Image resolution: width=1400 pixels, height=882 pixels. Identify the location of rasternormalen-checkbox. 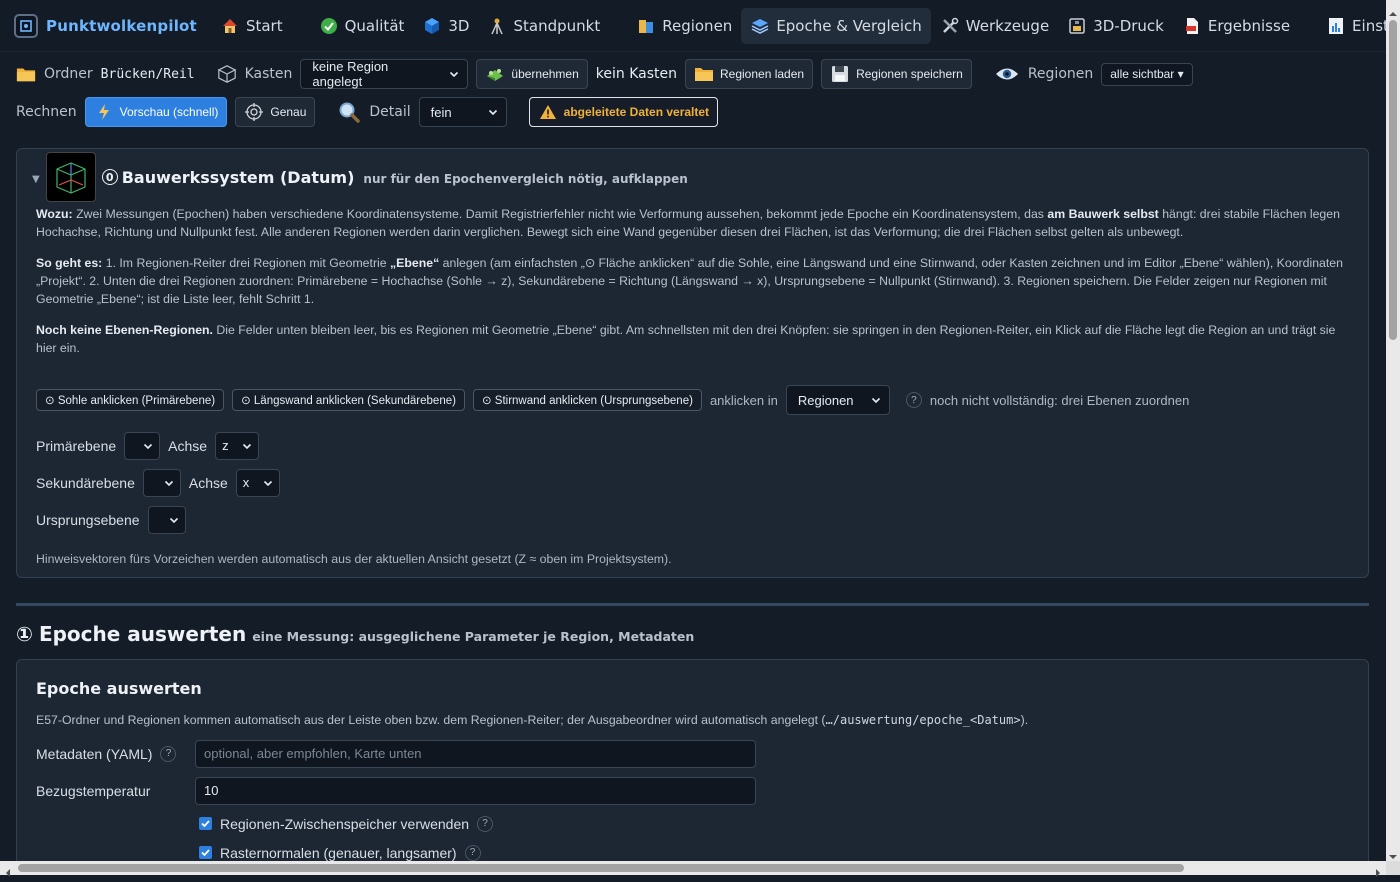
(205, 852).